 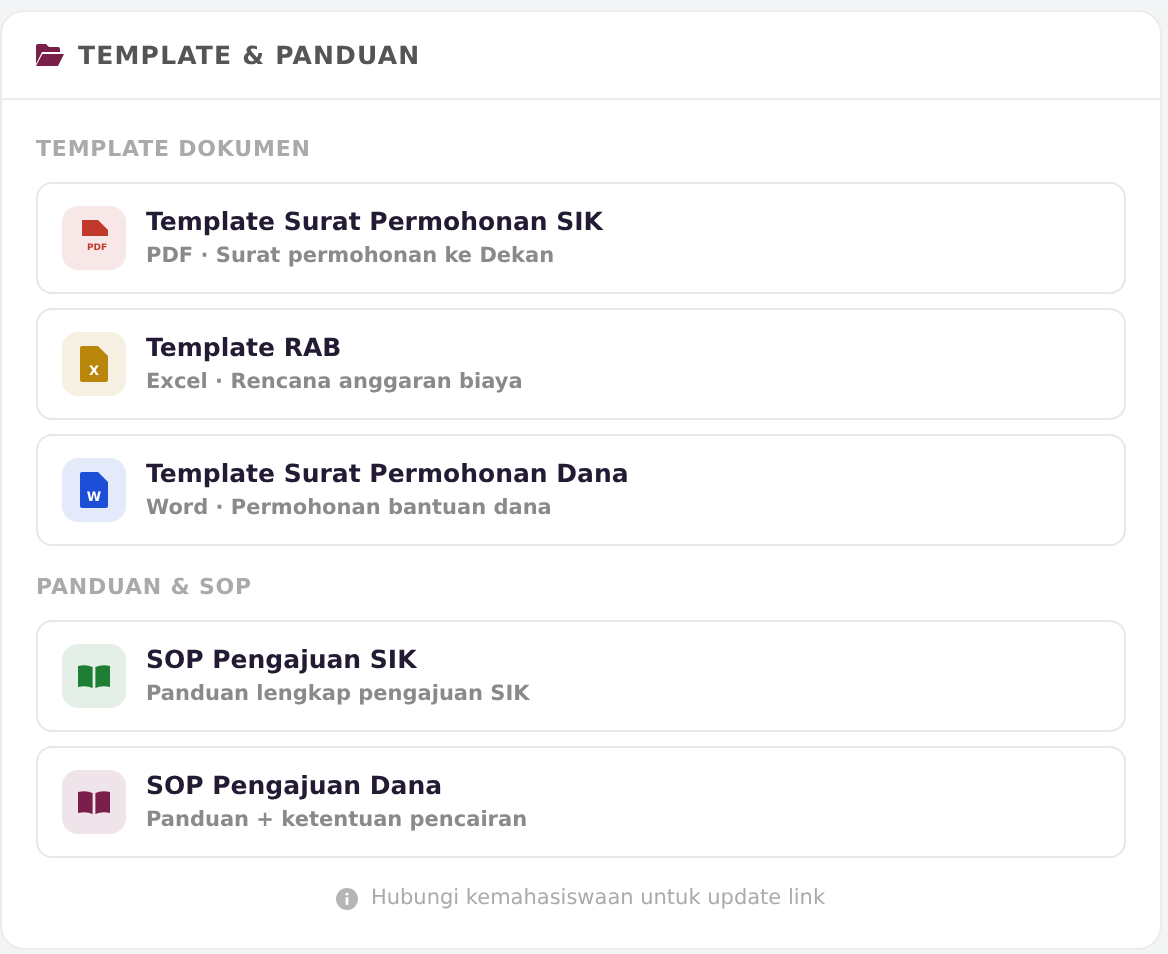 I want to click on document-item: SOP Pengajuan SIK Panduan lengkap pengajuan SIK, so click(x=581, y=676).